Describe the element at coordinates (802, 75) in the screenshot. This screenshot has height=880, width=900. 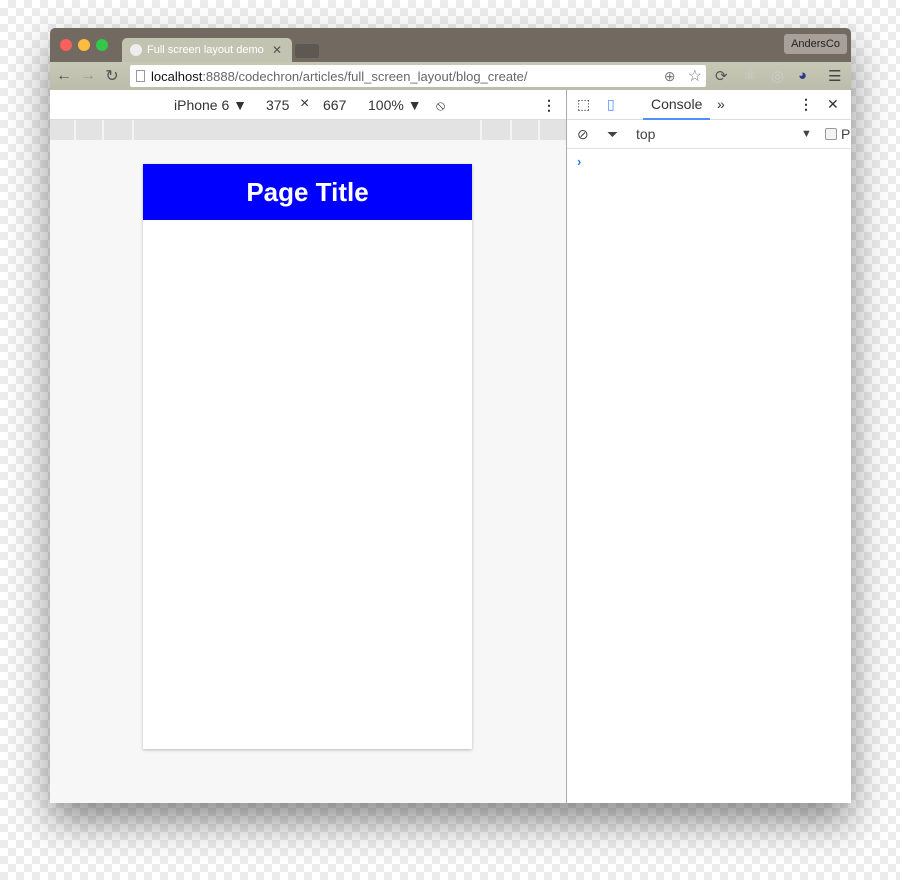
I see `speedometer-extension-icon: ◕` at that location.